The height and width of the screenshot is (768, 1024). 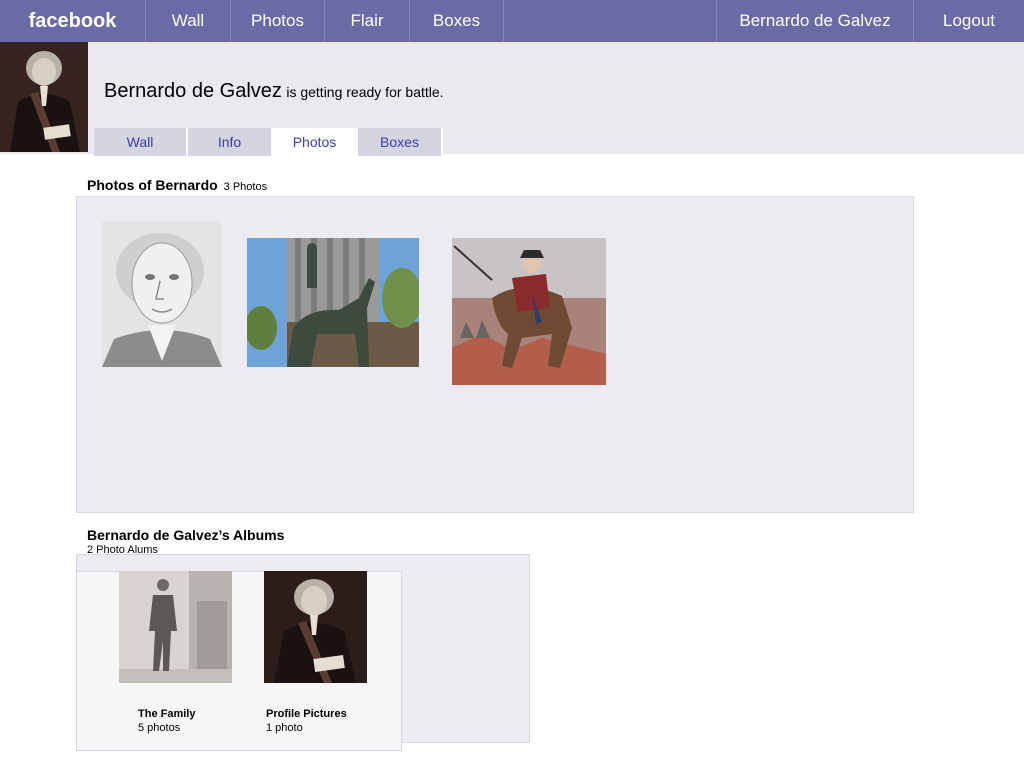 What do you see at coordinates (193, 91) in the screenshot?
I see `profile-name: Bernardo de Galvez` at bounding box center [193, 91].